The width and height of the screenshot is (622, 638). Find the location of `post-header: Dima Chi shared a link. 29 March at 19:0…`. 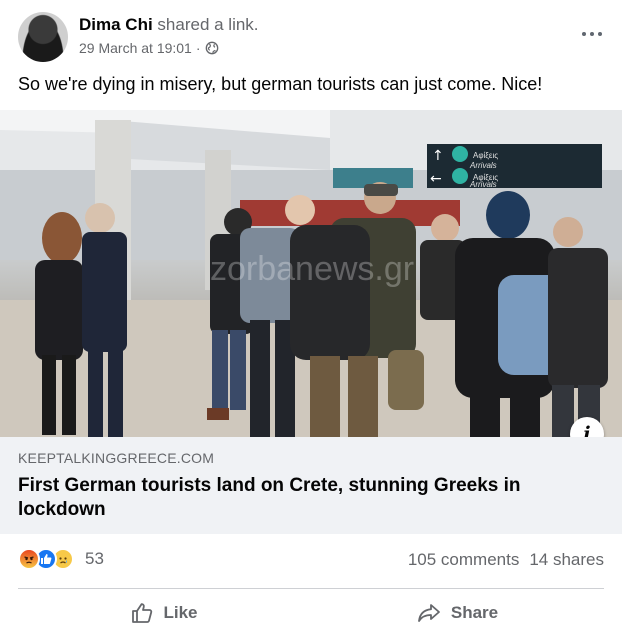

post-header: Dima Chi shared a link. 29 March at 19:0… is located at coordinates (314, 38).